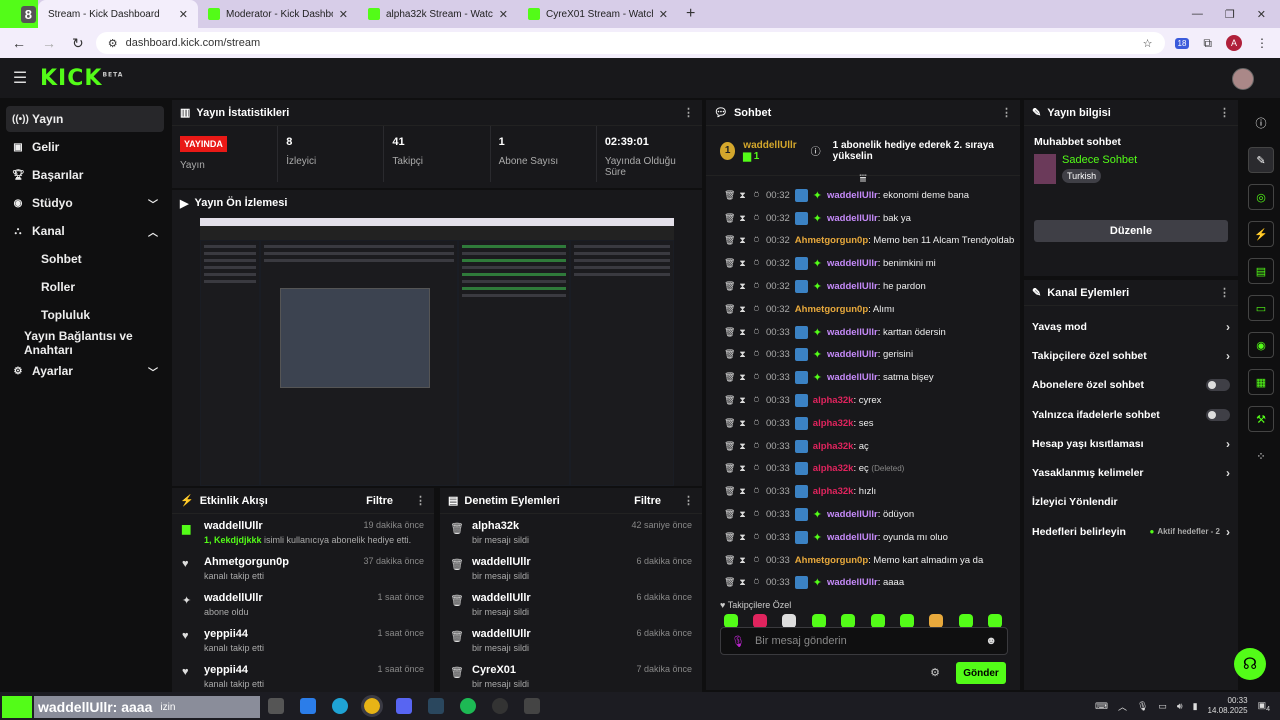  What do you see at coordinates (1207, 43) in the screenshot?
I see `extensions-icon: ⧉` at bounding box center [1207, 43].